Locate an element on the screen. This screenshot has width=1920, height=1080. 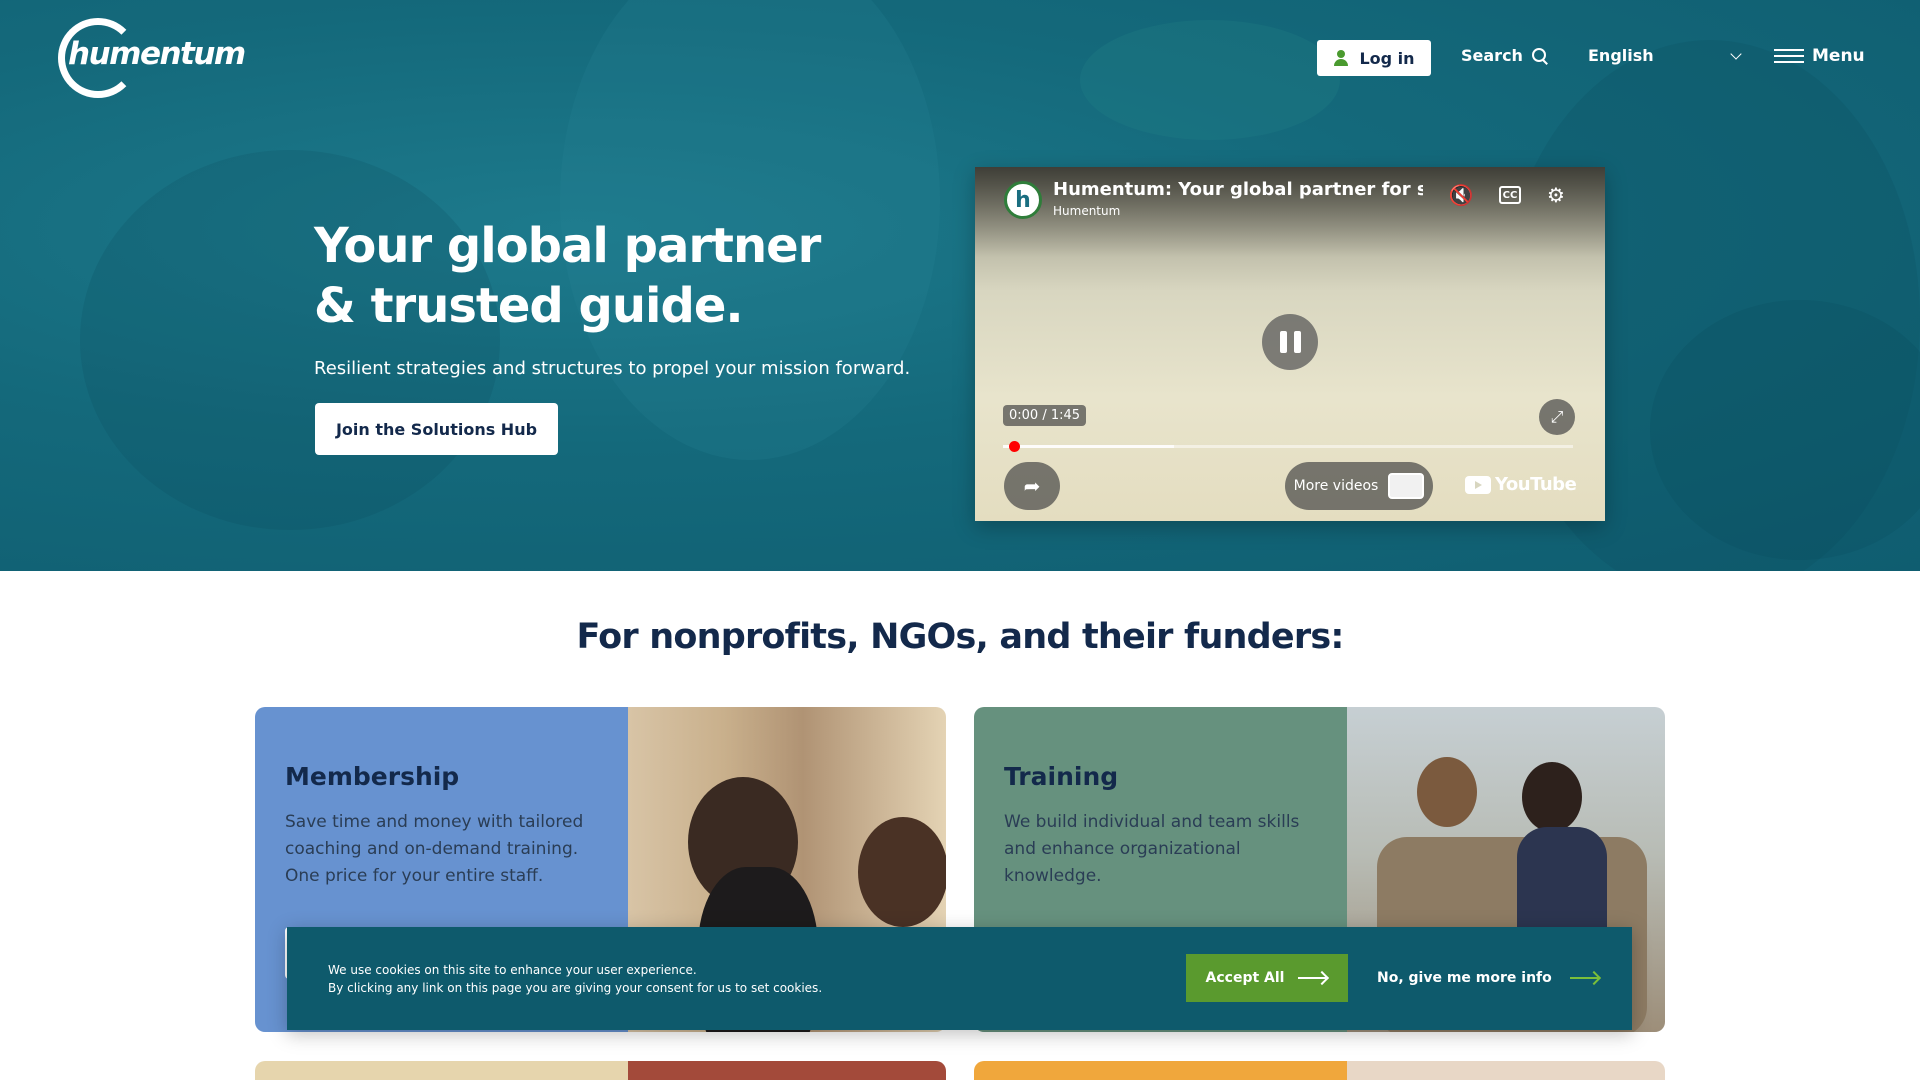
language-select: English is located at coordinates (1665, 55).